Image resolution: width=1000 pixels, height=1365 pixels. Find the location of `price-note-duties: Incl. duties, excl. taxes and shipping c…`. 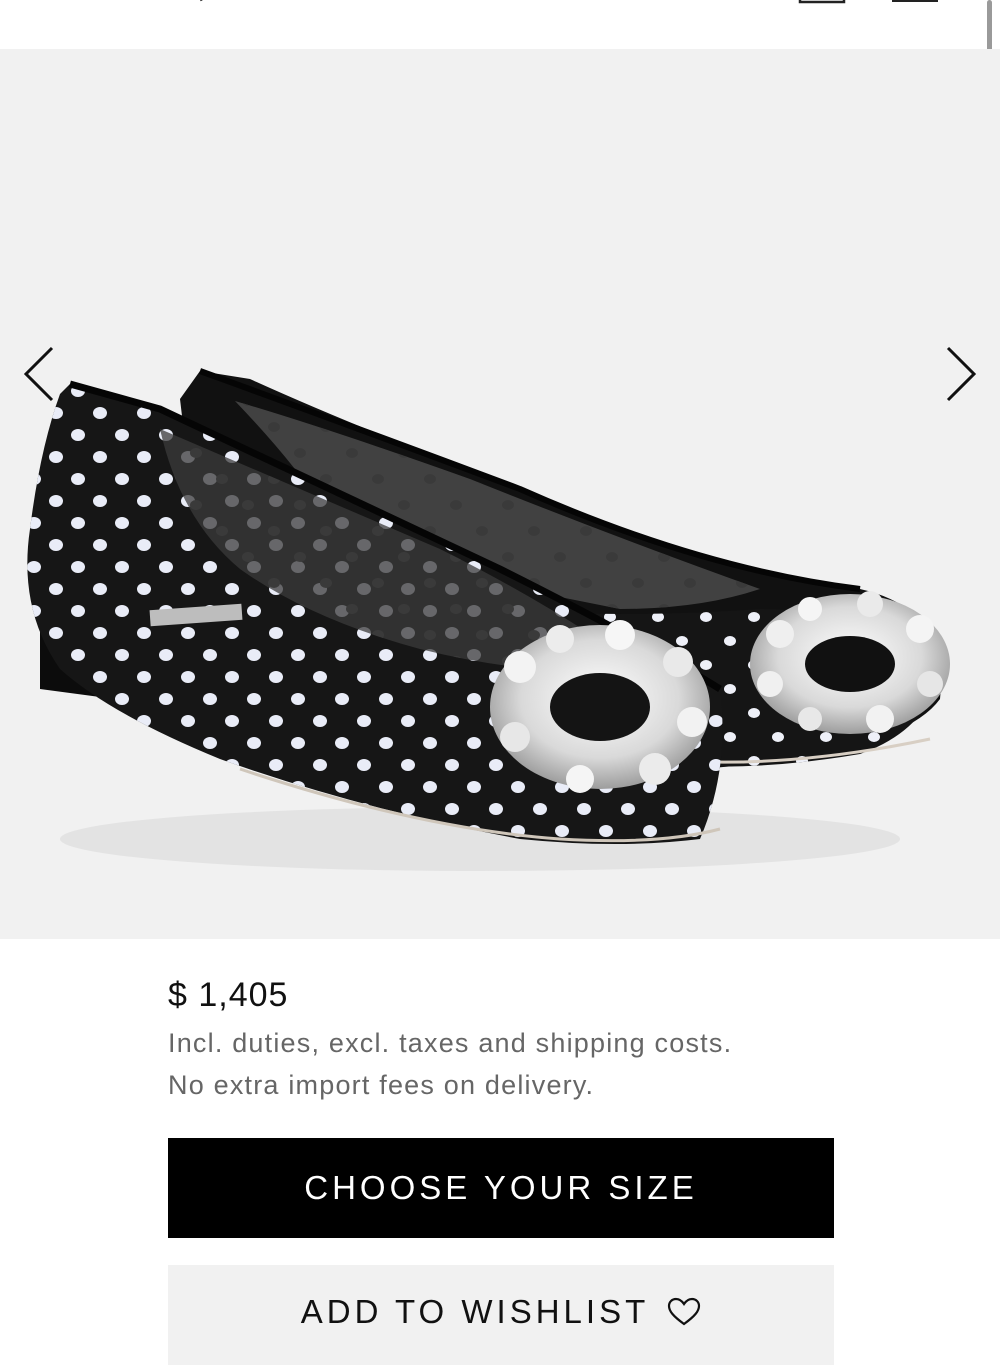

price-note-duties: Incl. duties, excl. taxes and shipping c… is located at coordinates (450, 1043).